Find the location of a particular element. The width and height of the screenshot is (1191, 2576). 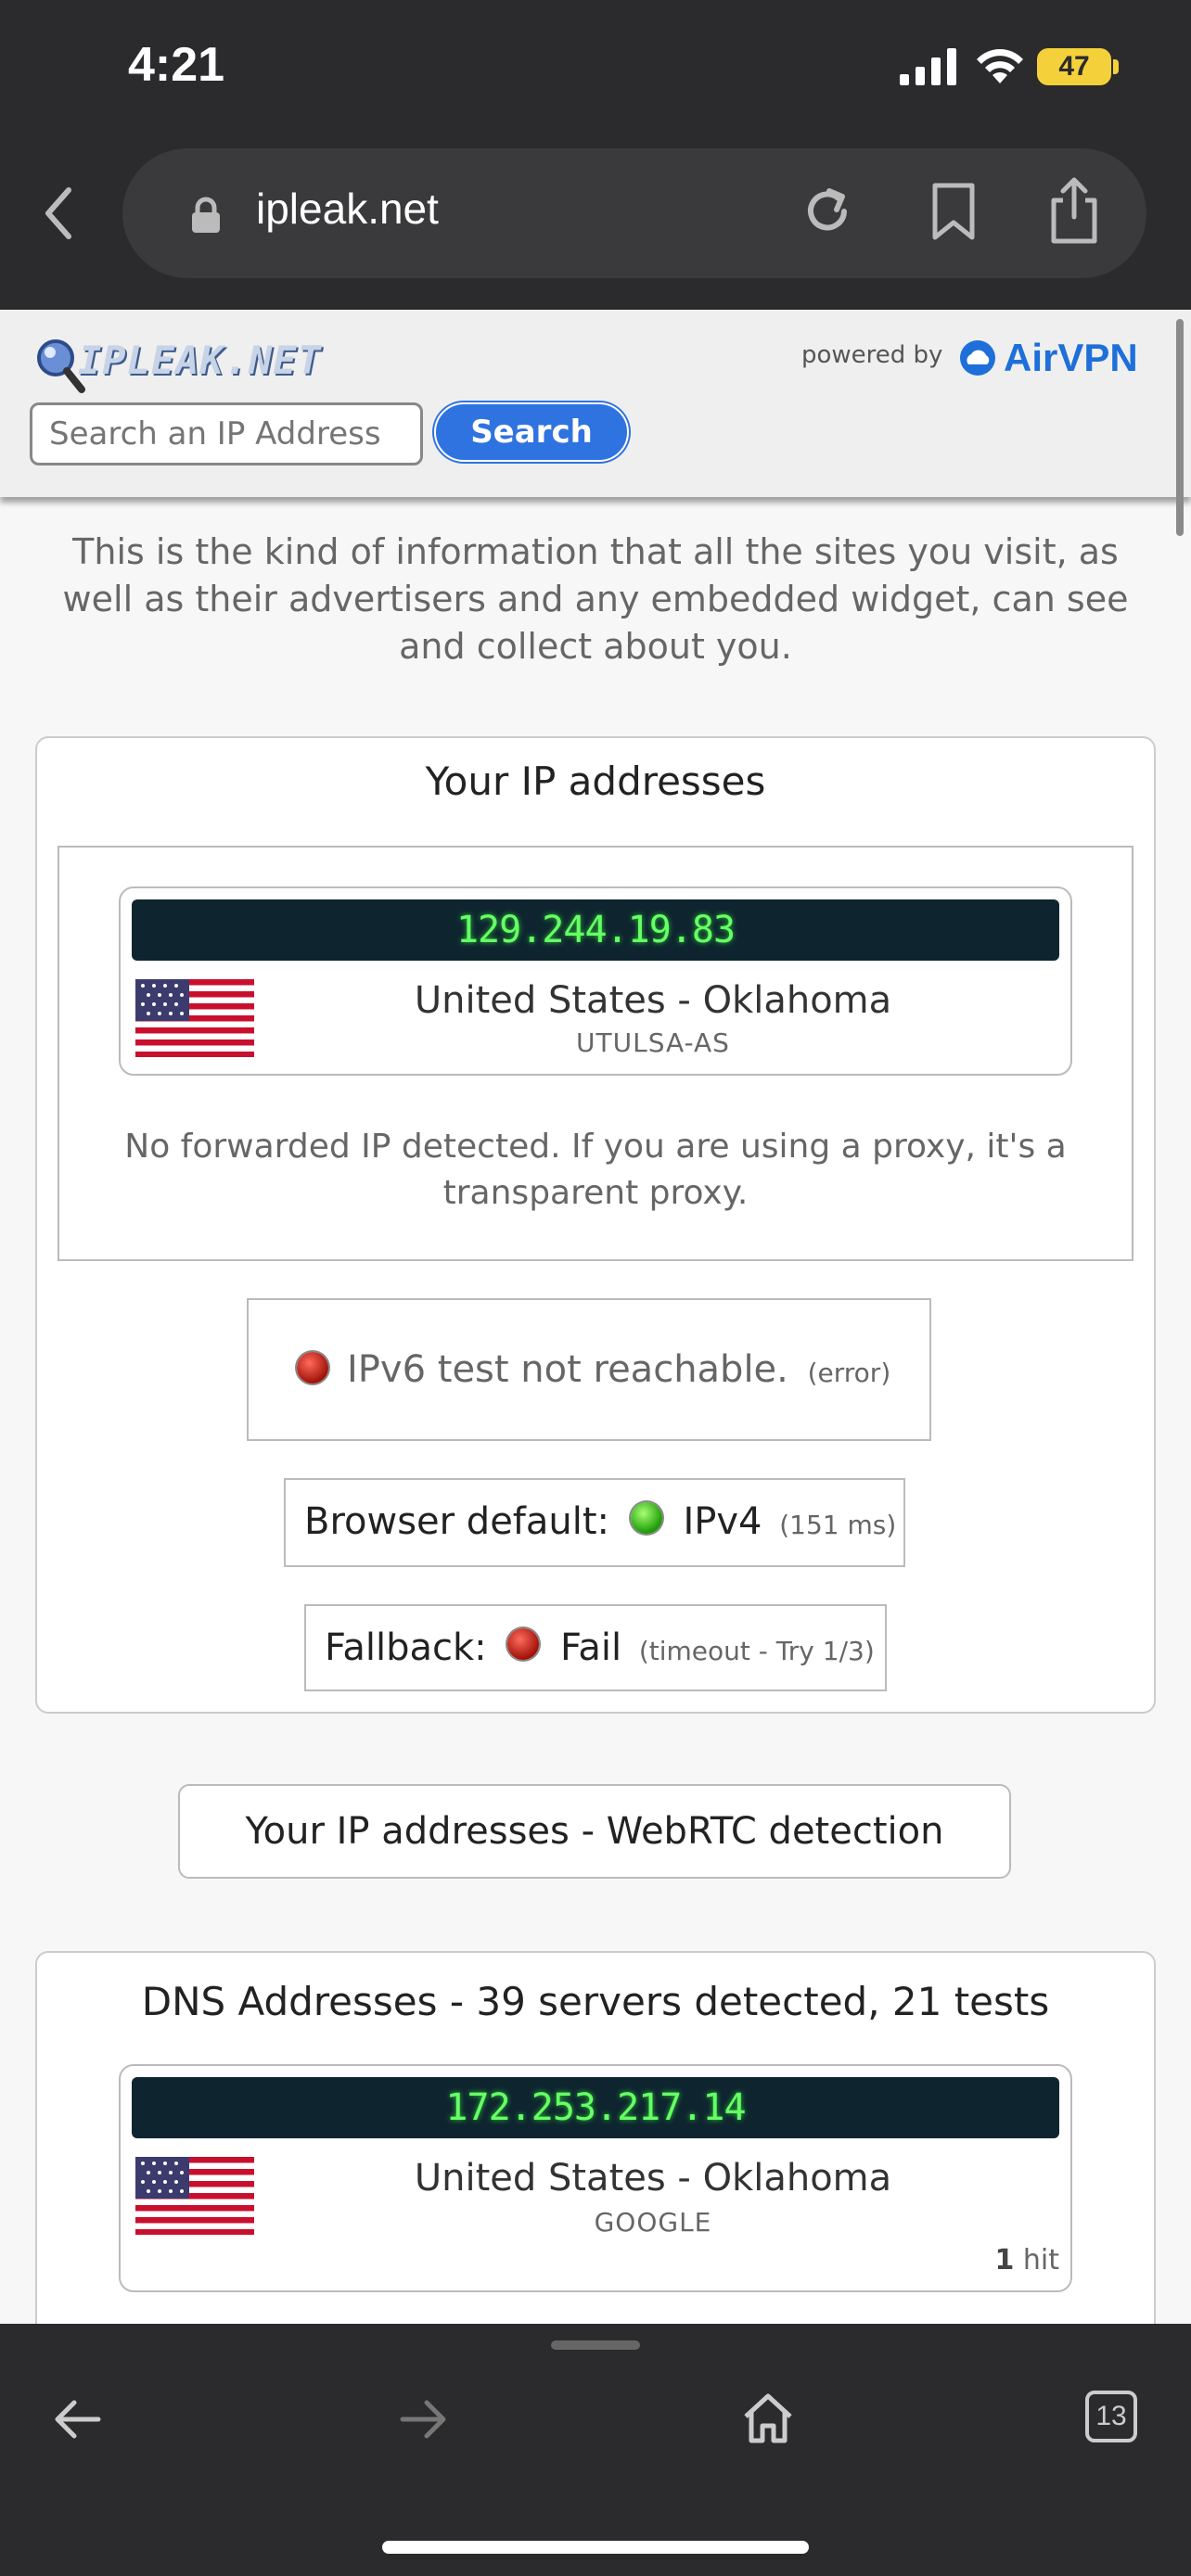

fallback-line: Fallback: Fail (timeout - Try 1/3) is located at coordinates (600, 1647).